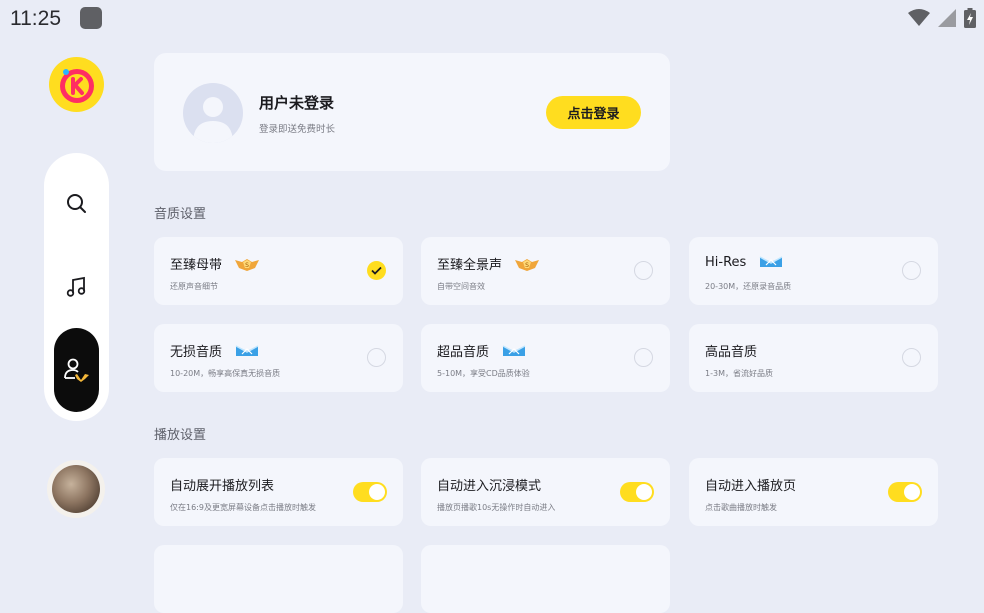 Image resolution: width=984 pixels, height=613 pixels. Describe the element at coordinates (297, 103) in the screenshot. I see `user-name: 用户未登录` at that location.